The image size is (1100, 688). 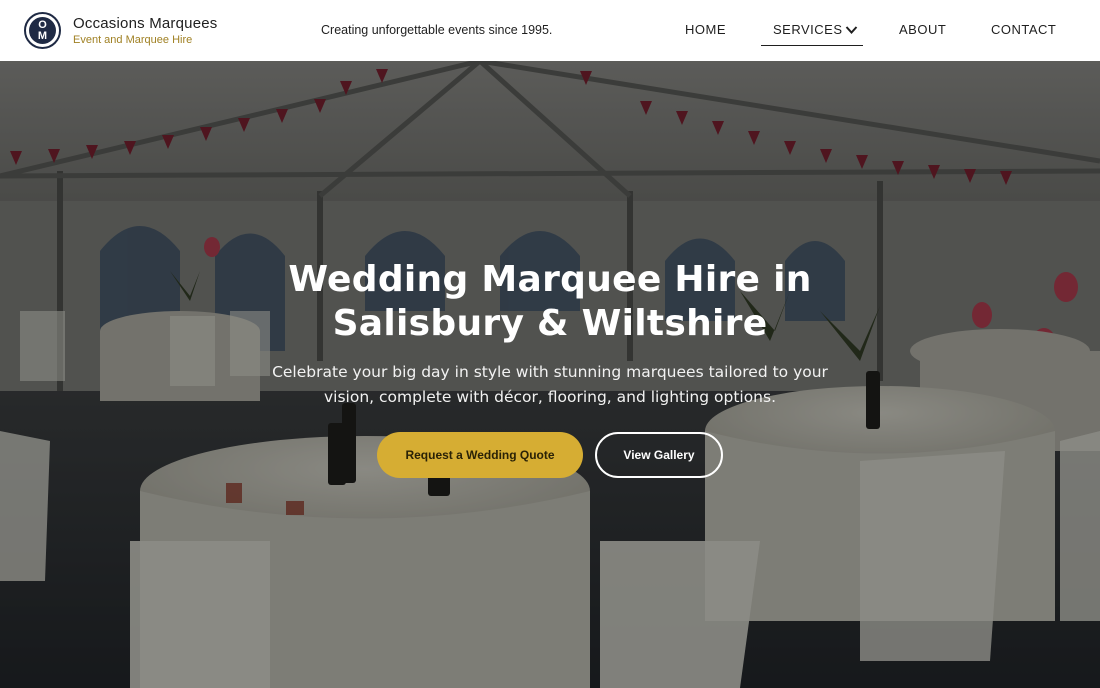 I want to click on logo-icon: O M, so click(x=42, y=30).